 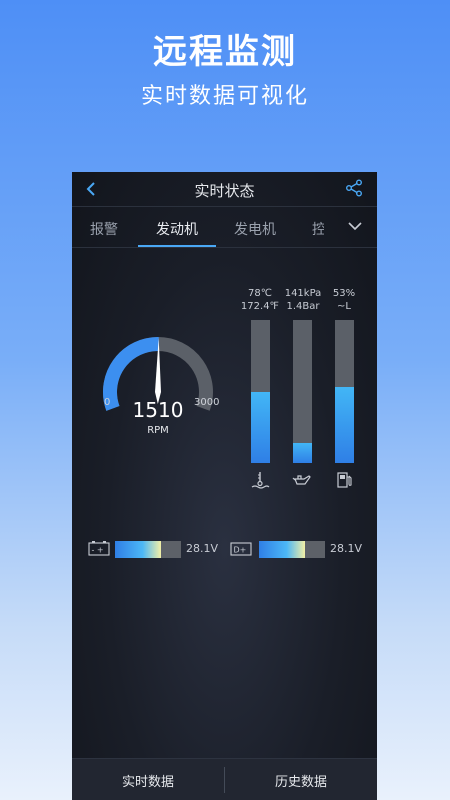 I want to click on generator-voltage-bar, so click(x=292, y=549).